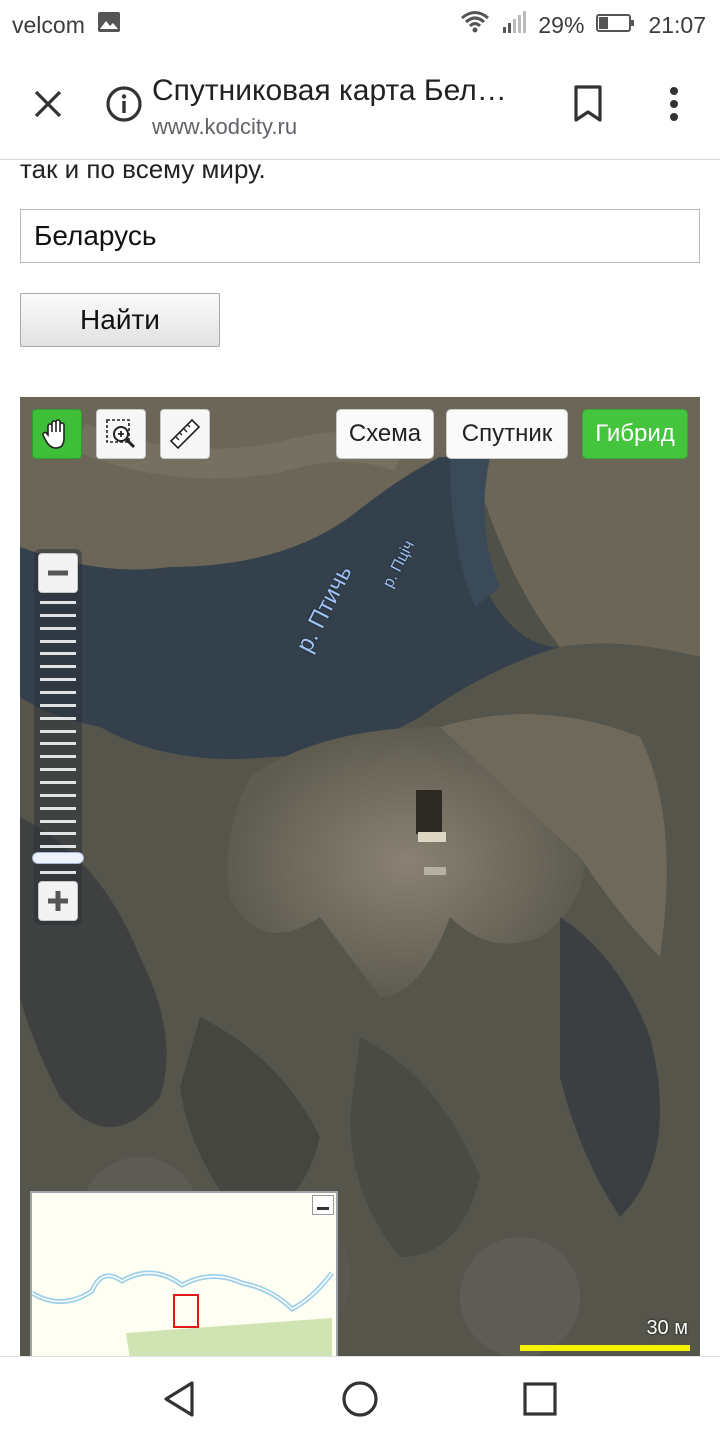  I want to click on recents-icon, so click(540, 1399).